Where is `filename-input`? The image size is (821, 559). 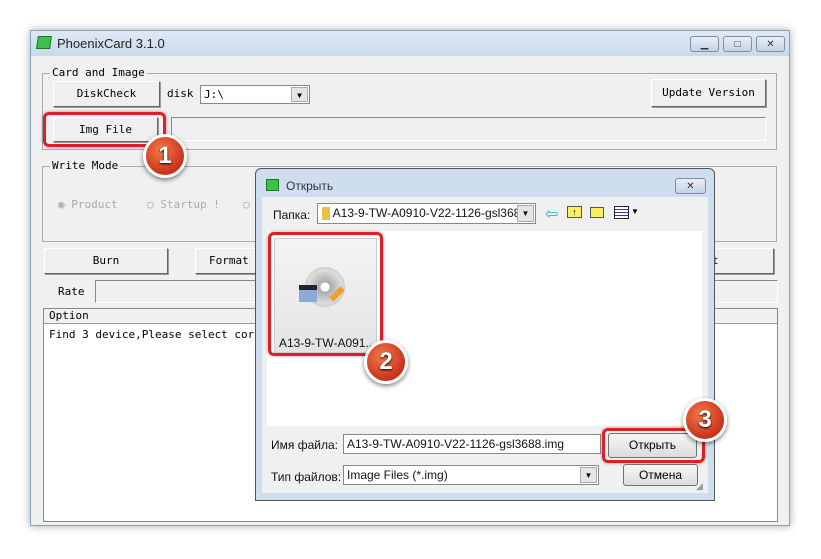
filename-input is located at coordinates (472, 444).